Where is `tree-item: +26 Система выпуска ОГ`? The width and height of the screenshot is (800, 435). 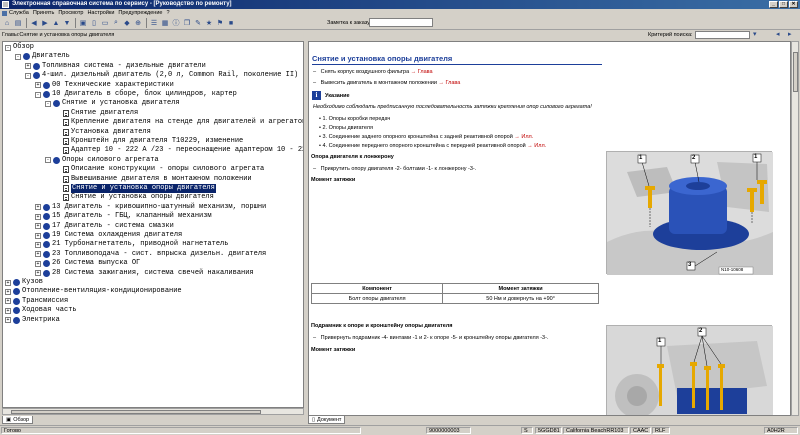
tree-item: +26 Система выпуска ОГ is located at coordinates (87, 263).